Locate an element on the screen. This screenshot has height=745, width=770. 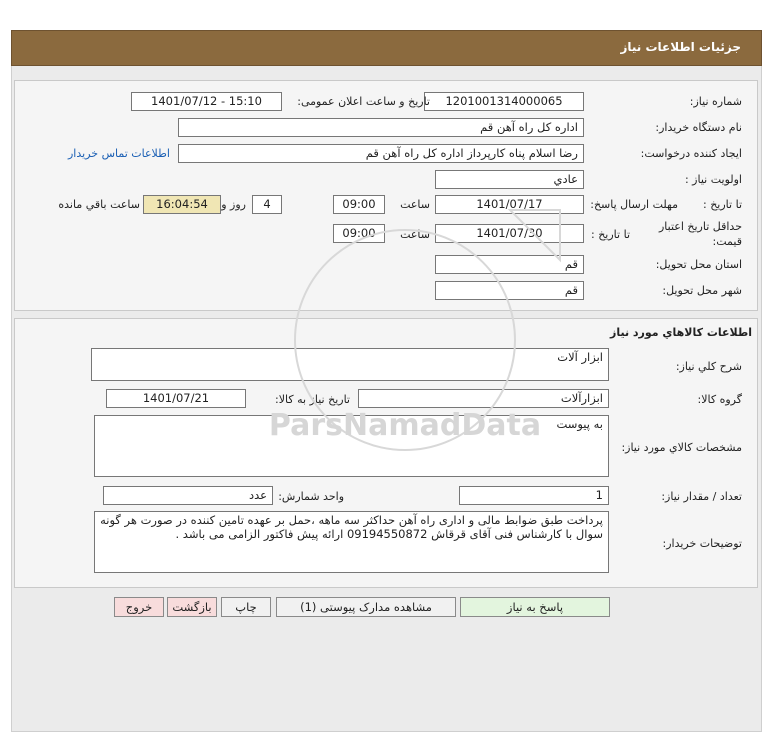
requester-label: ایجاد کننده درخواست: is located at coordinates (691, 153).